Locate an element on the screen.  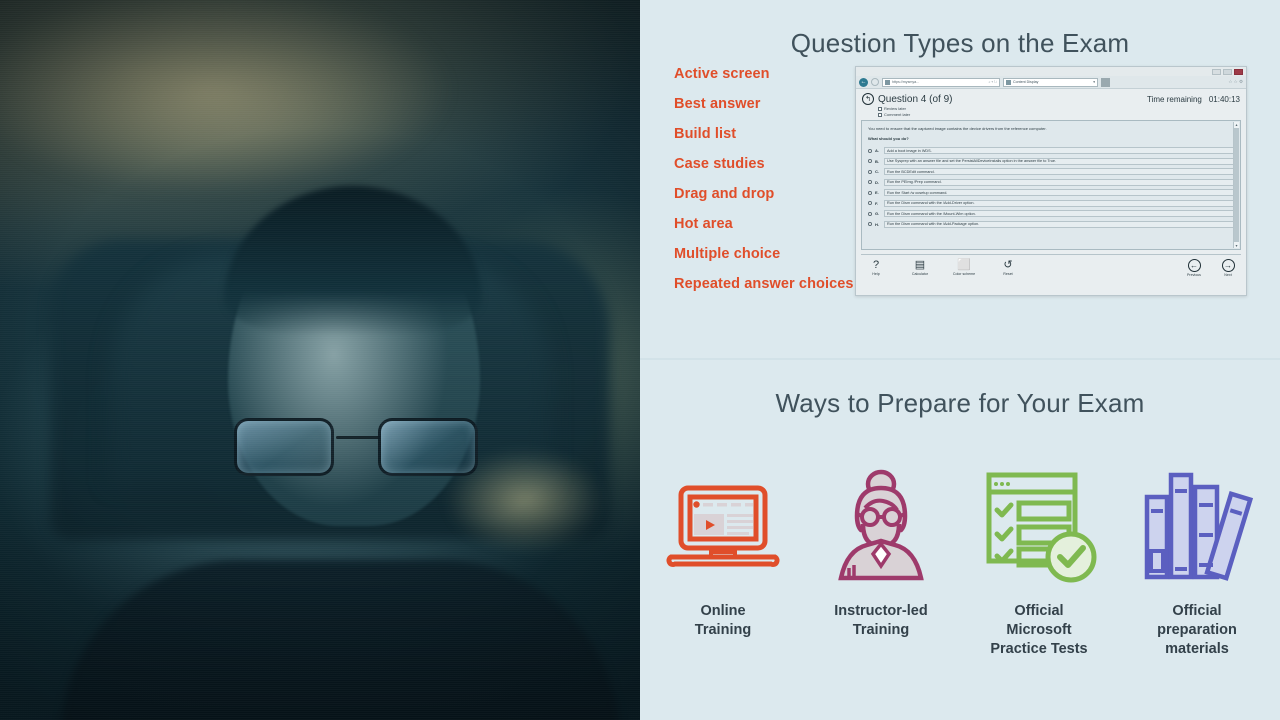
tab-extra-button is located at coordinates (1105, 82).